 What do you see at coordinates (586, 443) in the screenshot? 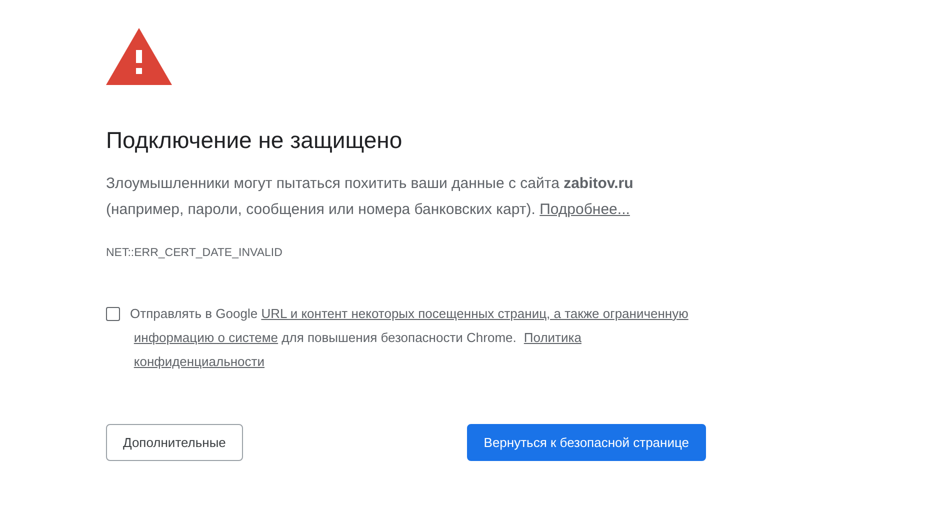
I see `back-button: Вернуться к безопасной странице` at bounding box center [586, 443].